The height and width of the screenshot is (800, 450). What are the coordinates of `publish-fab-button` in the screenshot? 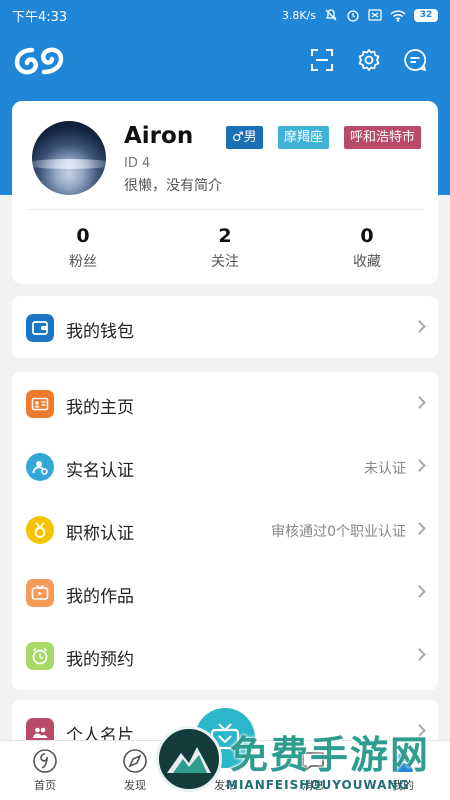 It's located at (225, 738).